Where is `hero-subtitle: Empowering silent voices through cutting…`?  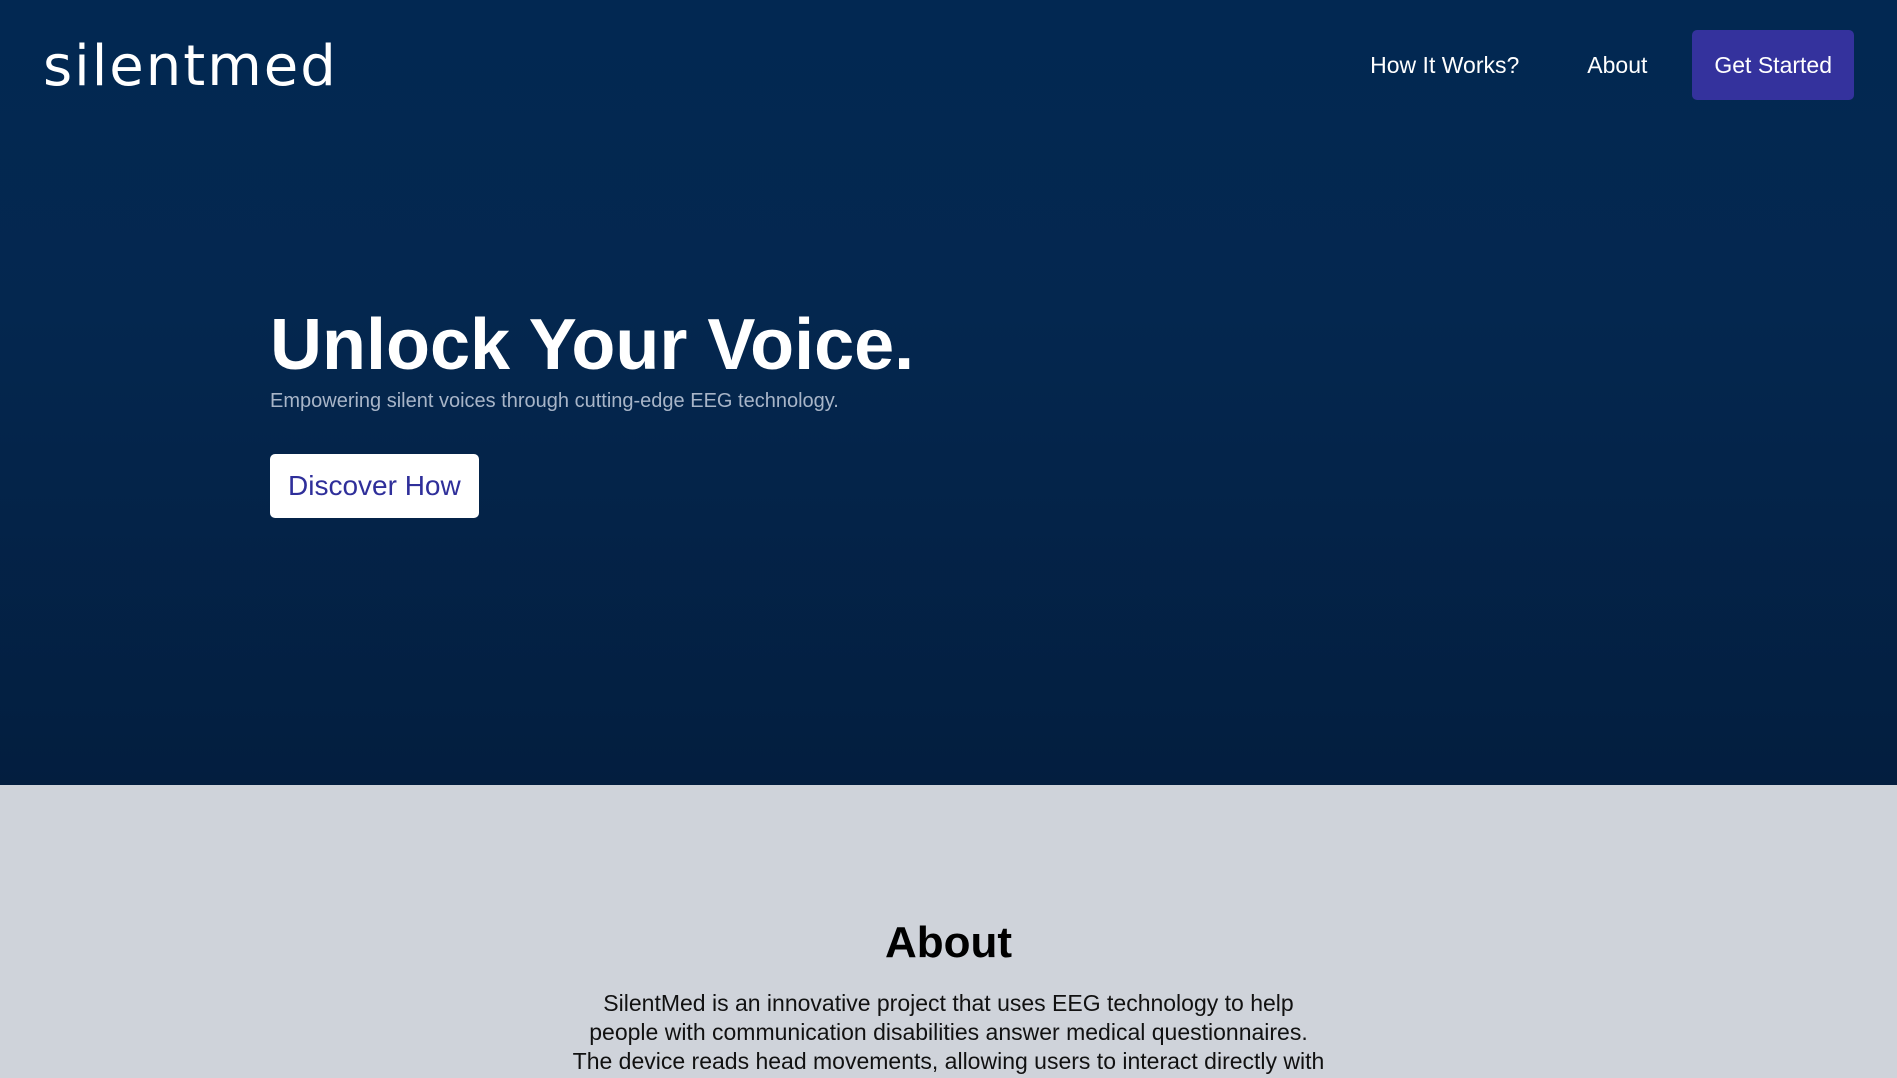
hero-subtitle: Empowering silent voices through cutting… is located at coordinates (554, 401).